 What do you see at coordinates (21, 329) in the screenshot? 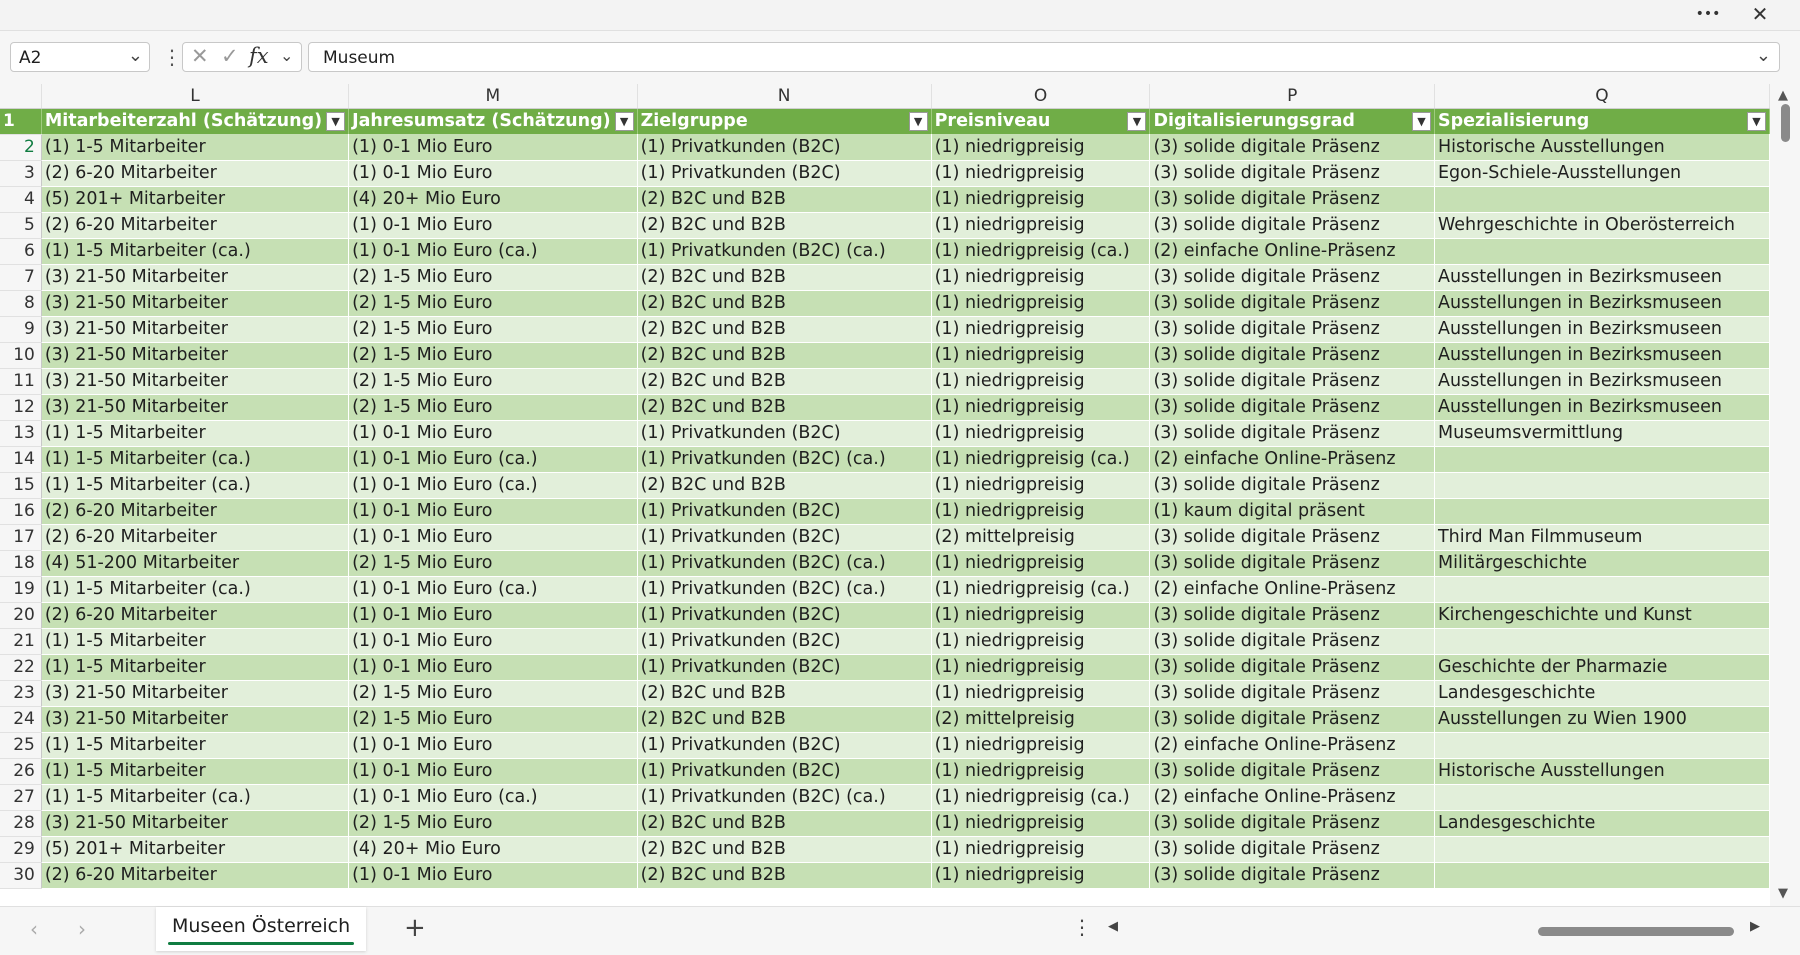
I see `row-header: 9` at bounding box center [21, 329].